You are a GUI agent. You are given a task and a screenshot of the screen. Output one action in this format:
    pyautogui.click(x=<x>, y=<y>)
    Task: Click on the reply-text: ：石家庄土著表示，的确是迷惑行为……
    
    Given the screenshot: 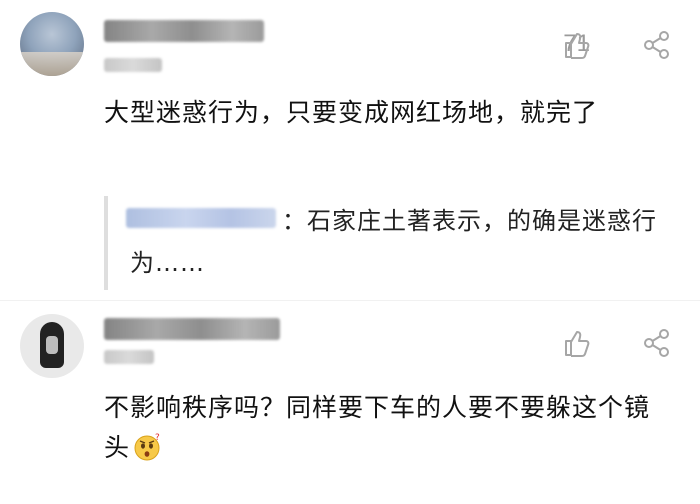 What is the action you would take?
    pyautogui.click(x=393, y=242)
    